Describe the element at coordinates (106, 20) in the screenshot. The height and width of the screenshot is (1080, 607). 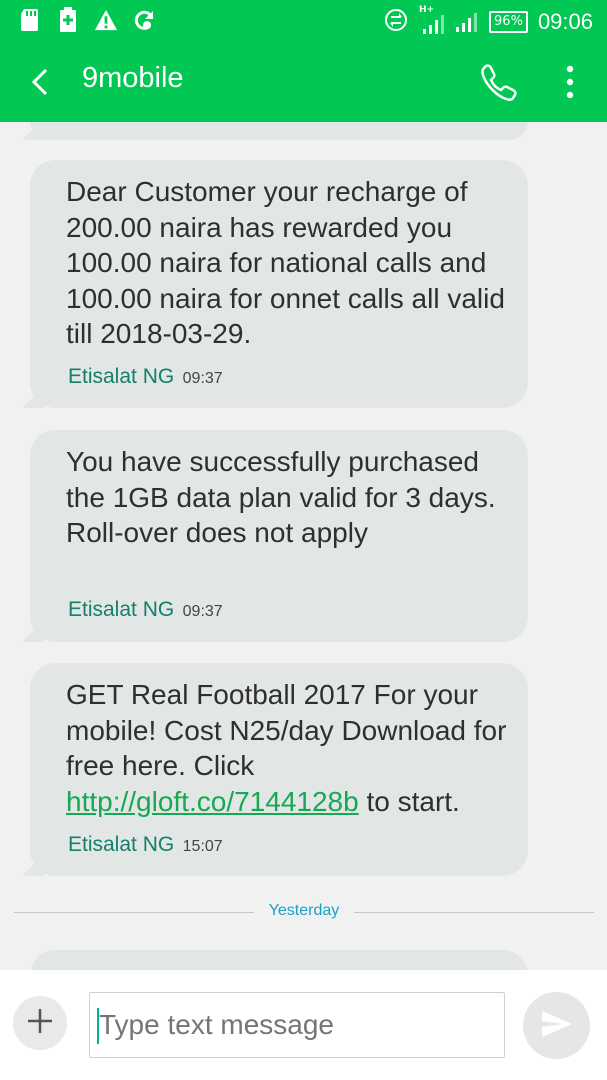
I see `warning-icon` at that location.